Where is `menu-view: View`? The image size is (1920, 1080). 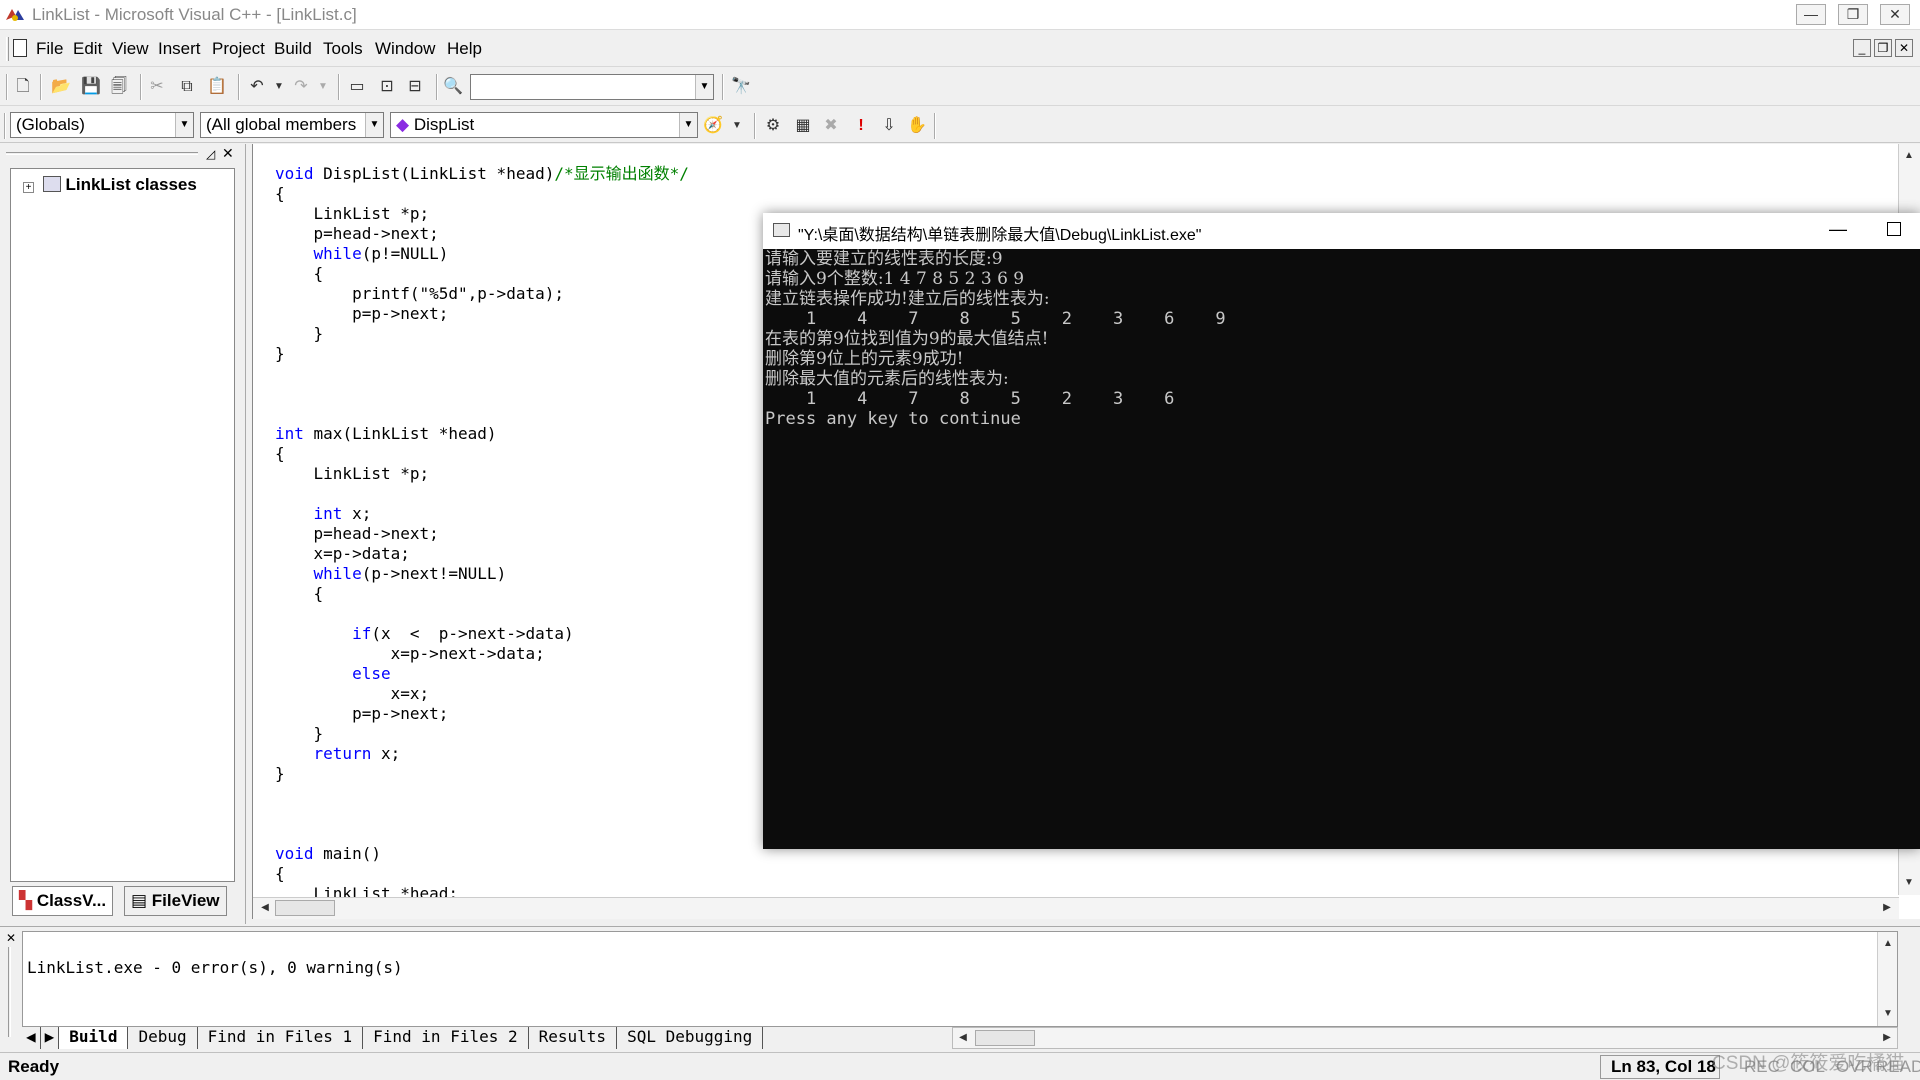
menu-view: View is located at coordinates (130, 49).